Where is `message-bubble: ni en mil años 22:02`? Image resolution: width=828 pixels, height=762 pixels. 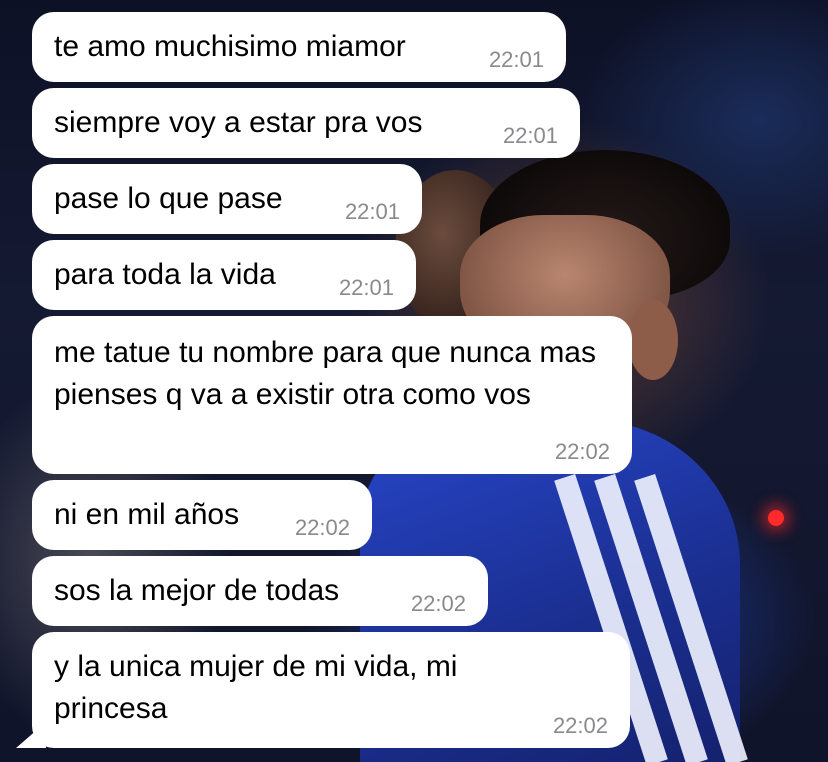 message-bubble: ni en mil años 22:02 is located at coordinates (202, 515).